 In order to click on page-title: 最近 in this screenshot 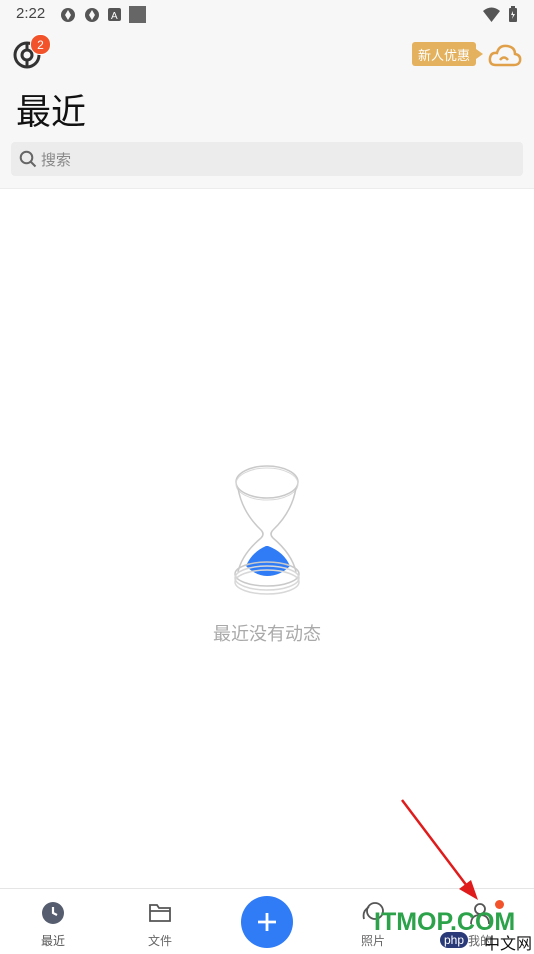, I will do `click(51, 113)`.